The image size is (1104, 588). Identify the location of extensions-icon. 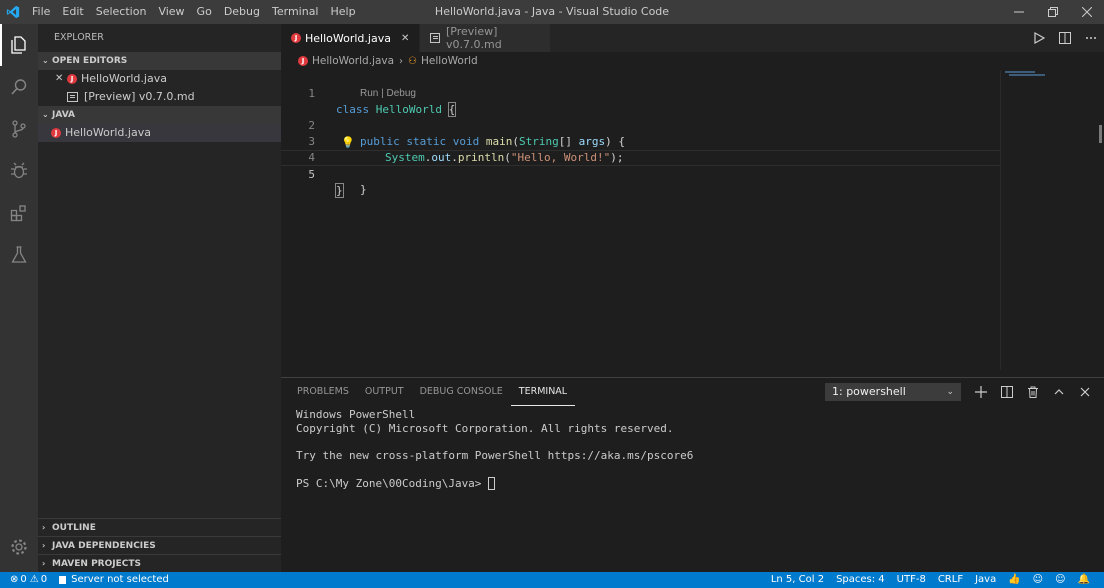
(19, 213).